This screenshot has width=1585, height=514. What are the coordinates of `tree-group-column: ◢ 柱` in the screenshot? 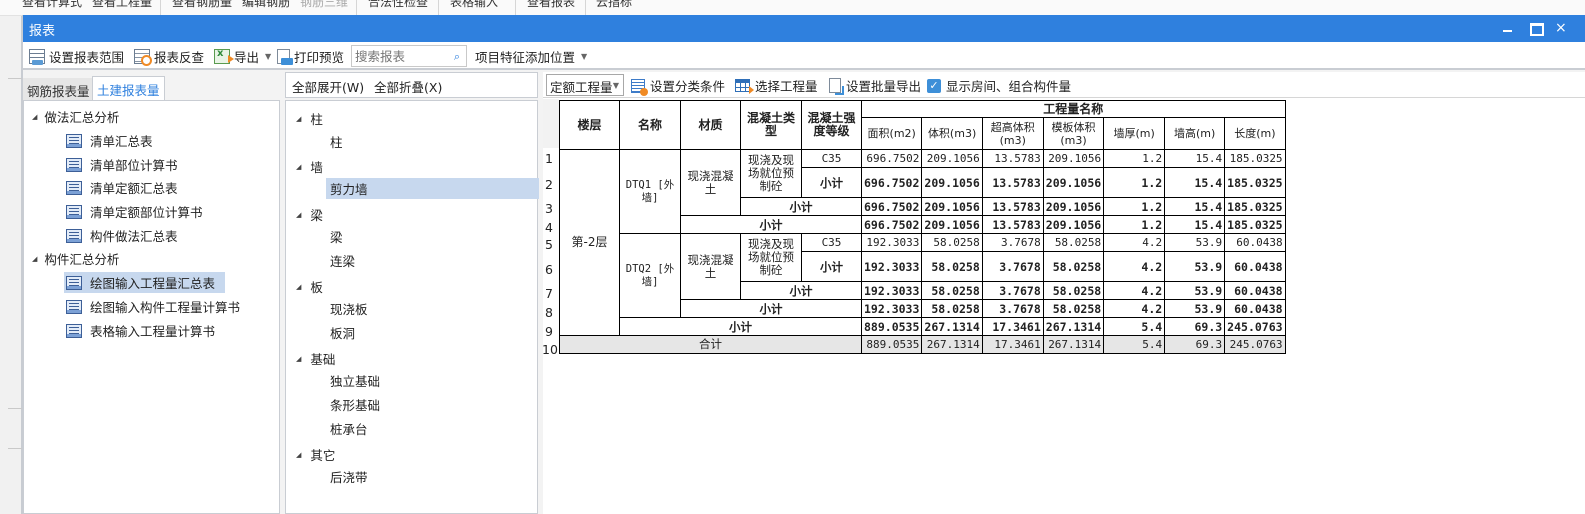 It's located at (309, 118).